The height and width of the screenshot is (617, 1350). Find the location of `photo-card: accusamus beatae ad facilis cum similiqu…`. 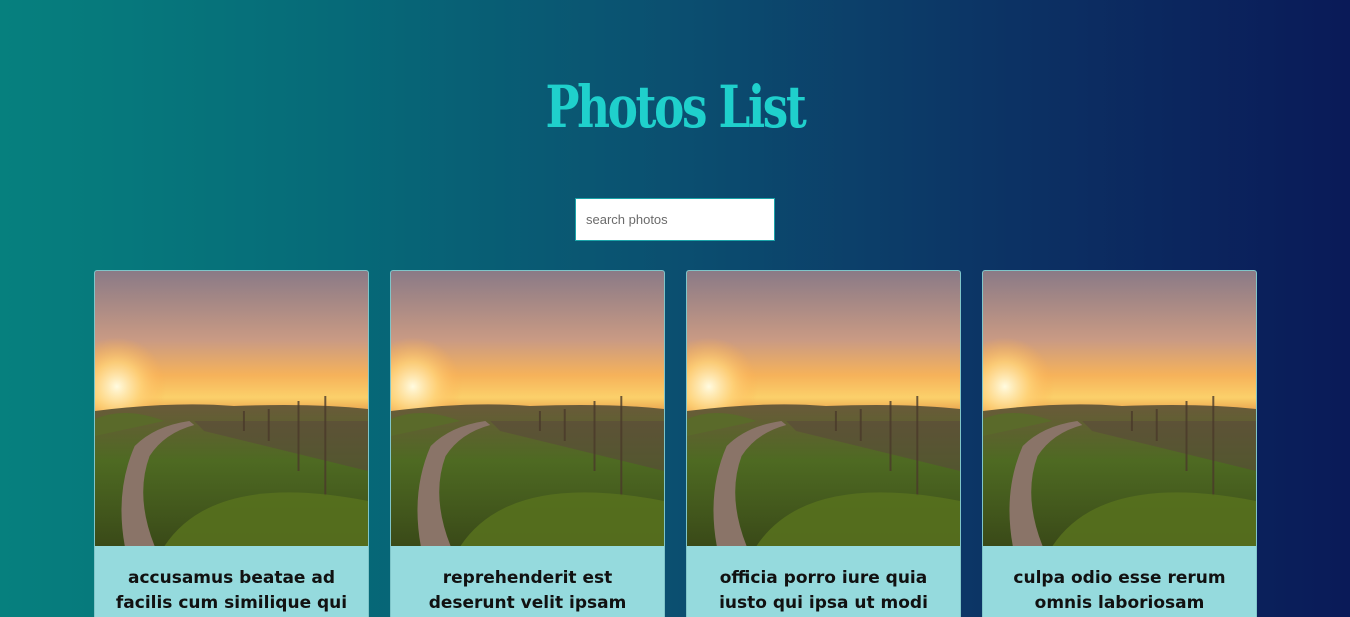

photo-card: accusamus beatae ad facilis cum similiqu… is located at coordinates (231, 443).